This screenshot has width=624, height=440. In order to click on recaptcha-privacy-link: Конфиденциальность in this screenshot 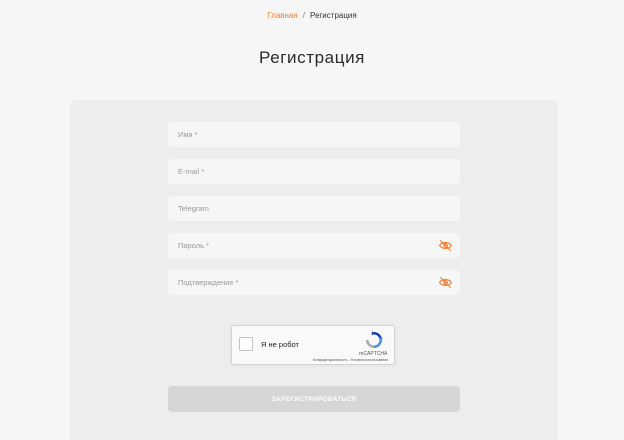, I will do `click(330, 360)`.